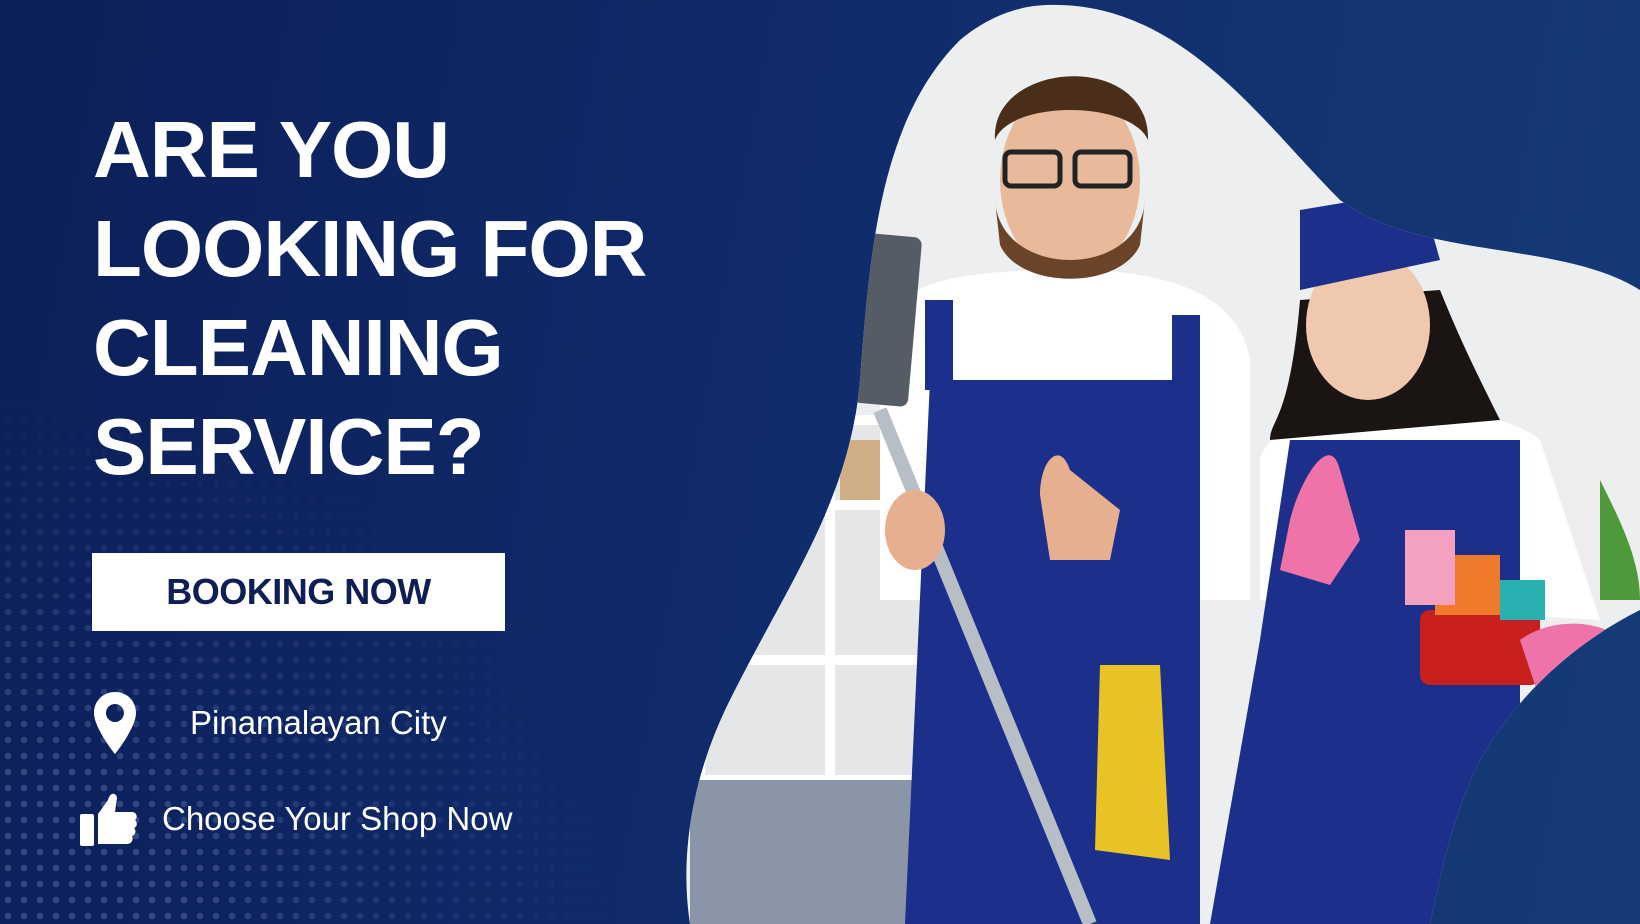  Describe the element at coordinates (298, 592) in the screenshot. I see `booking-now-button: BOOKING NOW` at that location.